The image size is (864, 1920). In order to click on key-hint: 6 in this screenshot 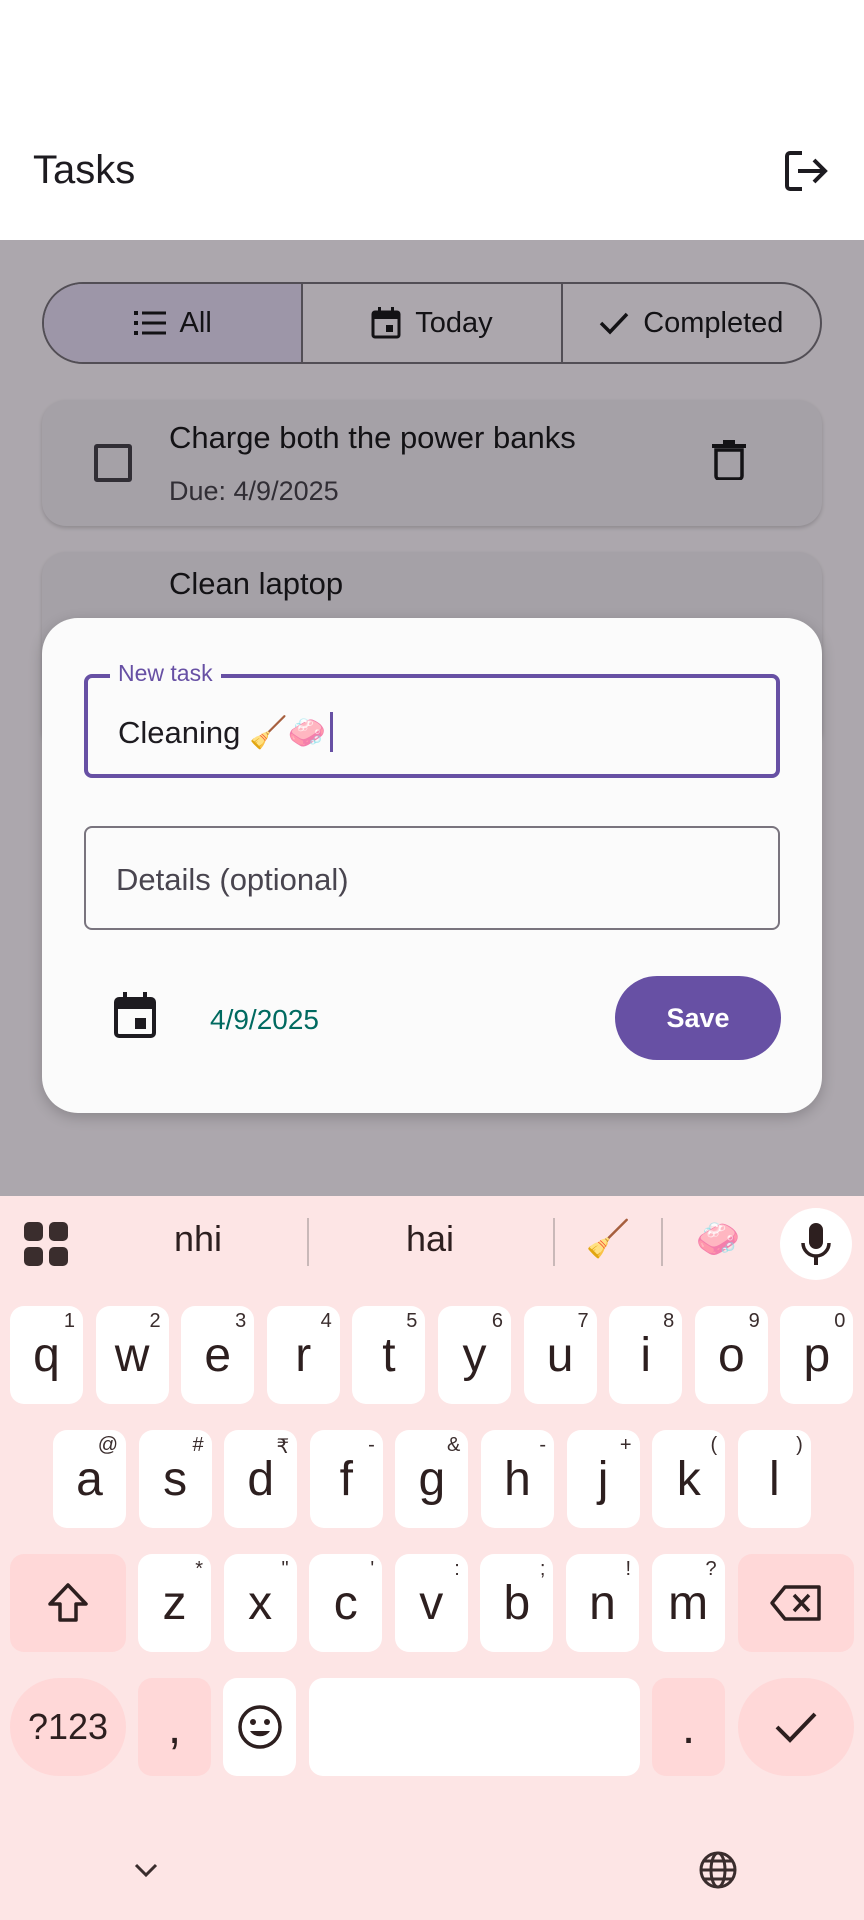, I will do `click(497, 1321)`.